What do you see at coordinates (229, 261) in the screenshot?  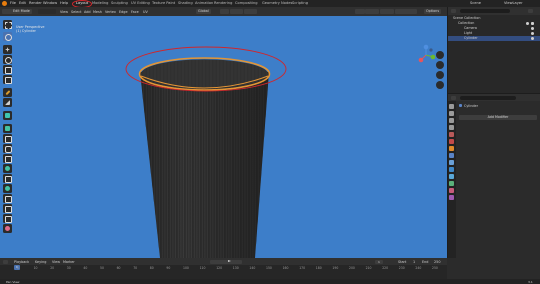 I see `play-icon` at bounding box center [229, 261].